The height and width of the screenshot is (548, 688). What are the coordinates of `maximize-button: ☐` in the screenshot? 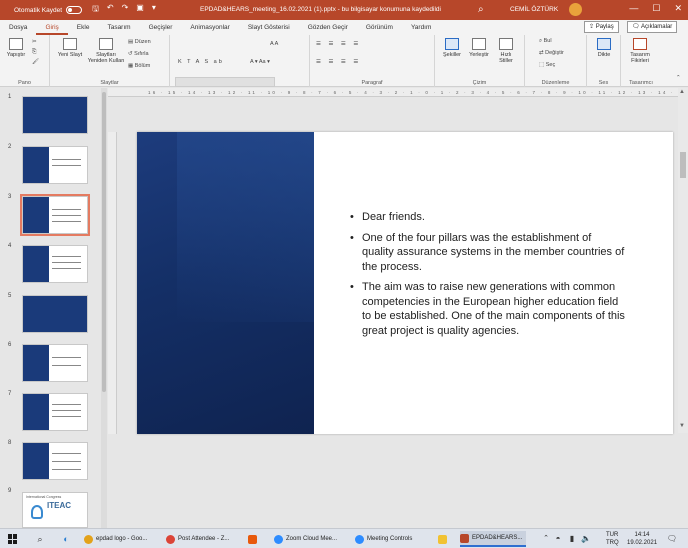 It's located at (656, 8).